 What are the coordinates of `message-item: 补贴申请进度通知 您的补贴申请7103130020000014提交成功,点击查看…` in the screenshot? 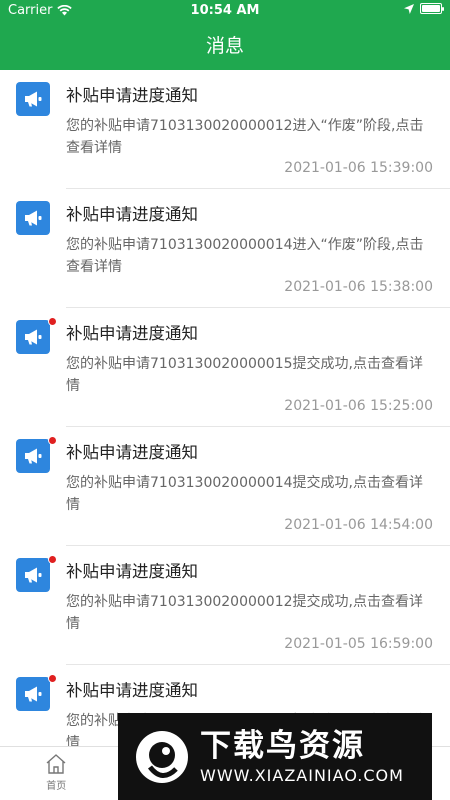 It's located at (225, 486).